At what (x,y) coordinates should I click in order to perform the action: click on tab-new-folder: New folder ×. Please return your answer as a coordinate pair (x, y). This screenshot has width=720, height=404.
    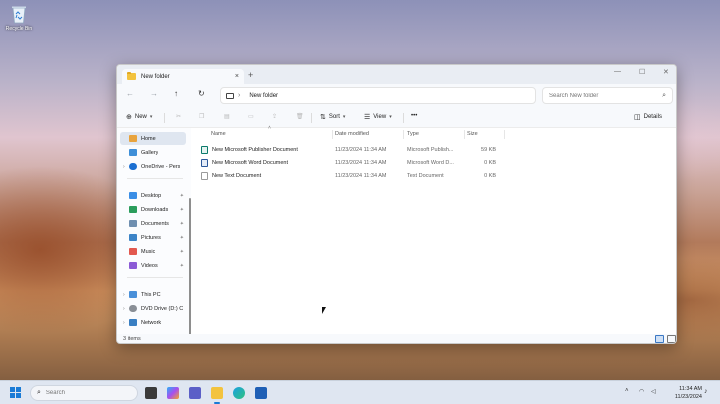
    Looking at the image, I should click on (183, 76).